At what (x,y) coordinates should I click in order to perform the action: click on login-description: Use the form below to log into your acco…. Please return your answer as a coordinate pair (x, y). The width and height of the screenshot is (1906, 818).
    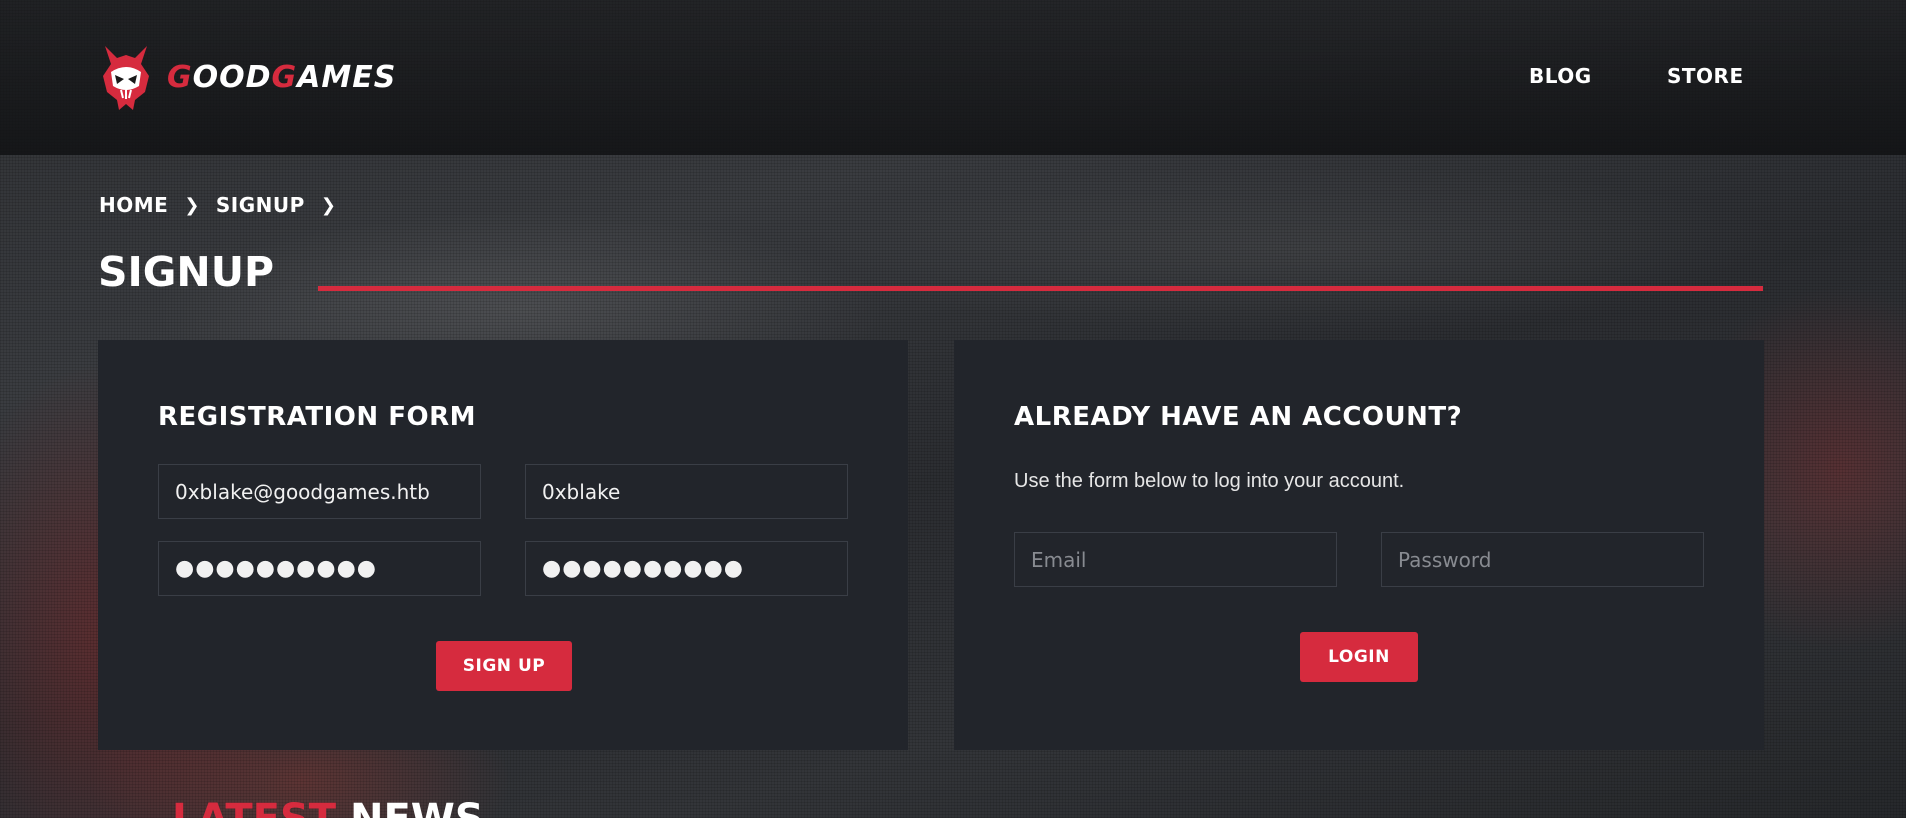
    Looking at the image, I should click on (1209, 481).